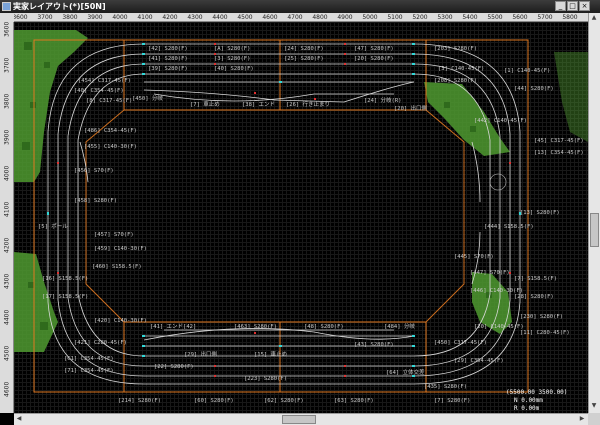 The width and height of the screenshot is (600, 425). What do you see at coordinates (234, 69) in the screenshot?
I see `track-label: [40] S280(F)` at bounding box center [234, 69].